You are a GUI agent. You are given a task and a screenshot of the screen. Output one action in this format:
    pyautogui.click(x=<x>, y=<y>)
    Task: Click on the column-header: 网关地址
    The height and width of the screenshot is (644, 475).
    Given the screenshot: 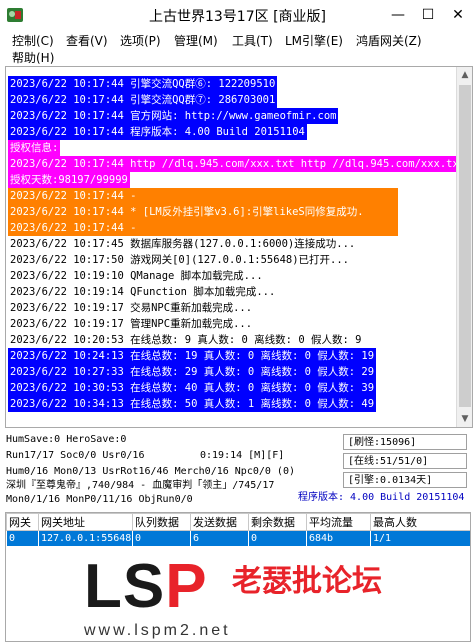 What is the action you would take?
    pyautogui.click(x=85, y=522)
    